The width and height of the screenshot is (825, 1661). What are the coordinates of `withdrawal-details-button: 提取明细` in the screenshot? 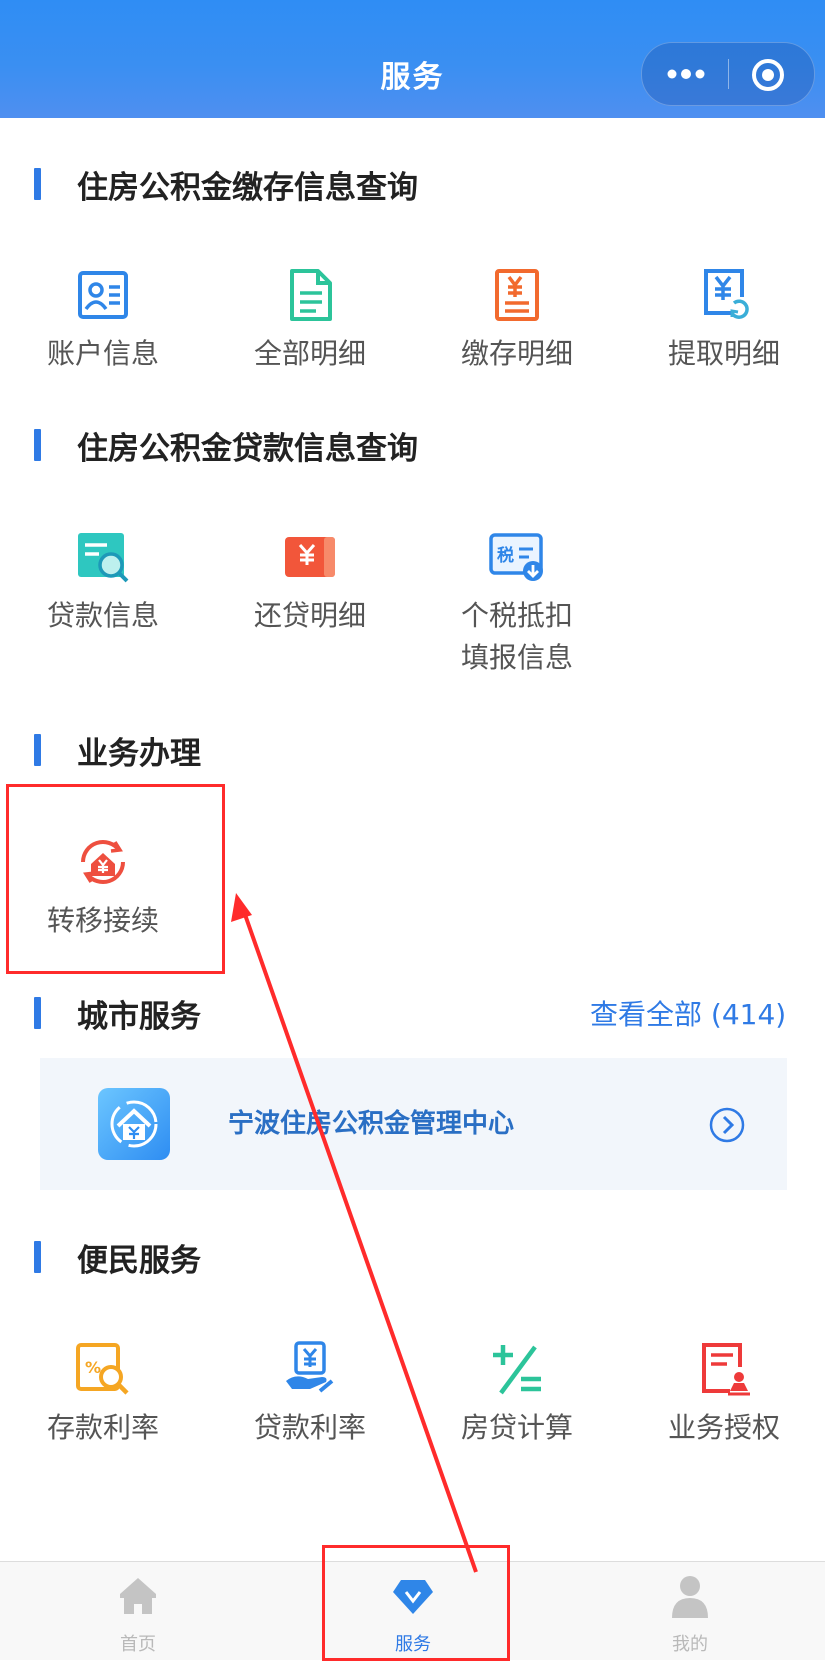 It's located at (724, 320).